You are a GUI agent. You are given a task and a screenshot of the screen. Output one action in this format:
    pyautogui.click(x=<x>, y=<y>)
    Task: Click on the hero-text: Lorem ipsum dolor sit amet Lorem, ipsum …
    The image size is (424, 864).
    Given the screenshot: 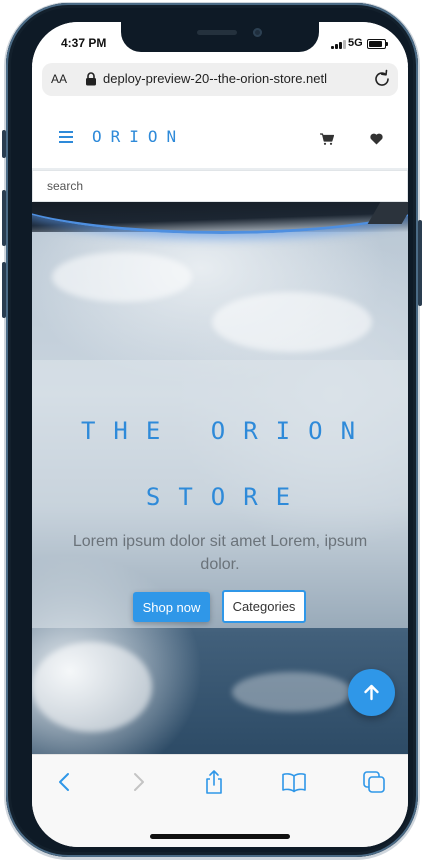 What is the action you would take?
    pyautogui.click(x=220, y=553)
    